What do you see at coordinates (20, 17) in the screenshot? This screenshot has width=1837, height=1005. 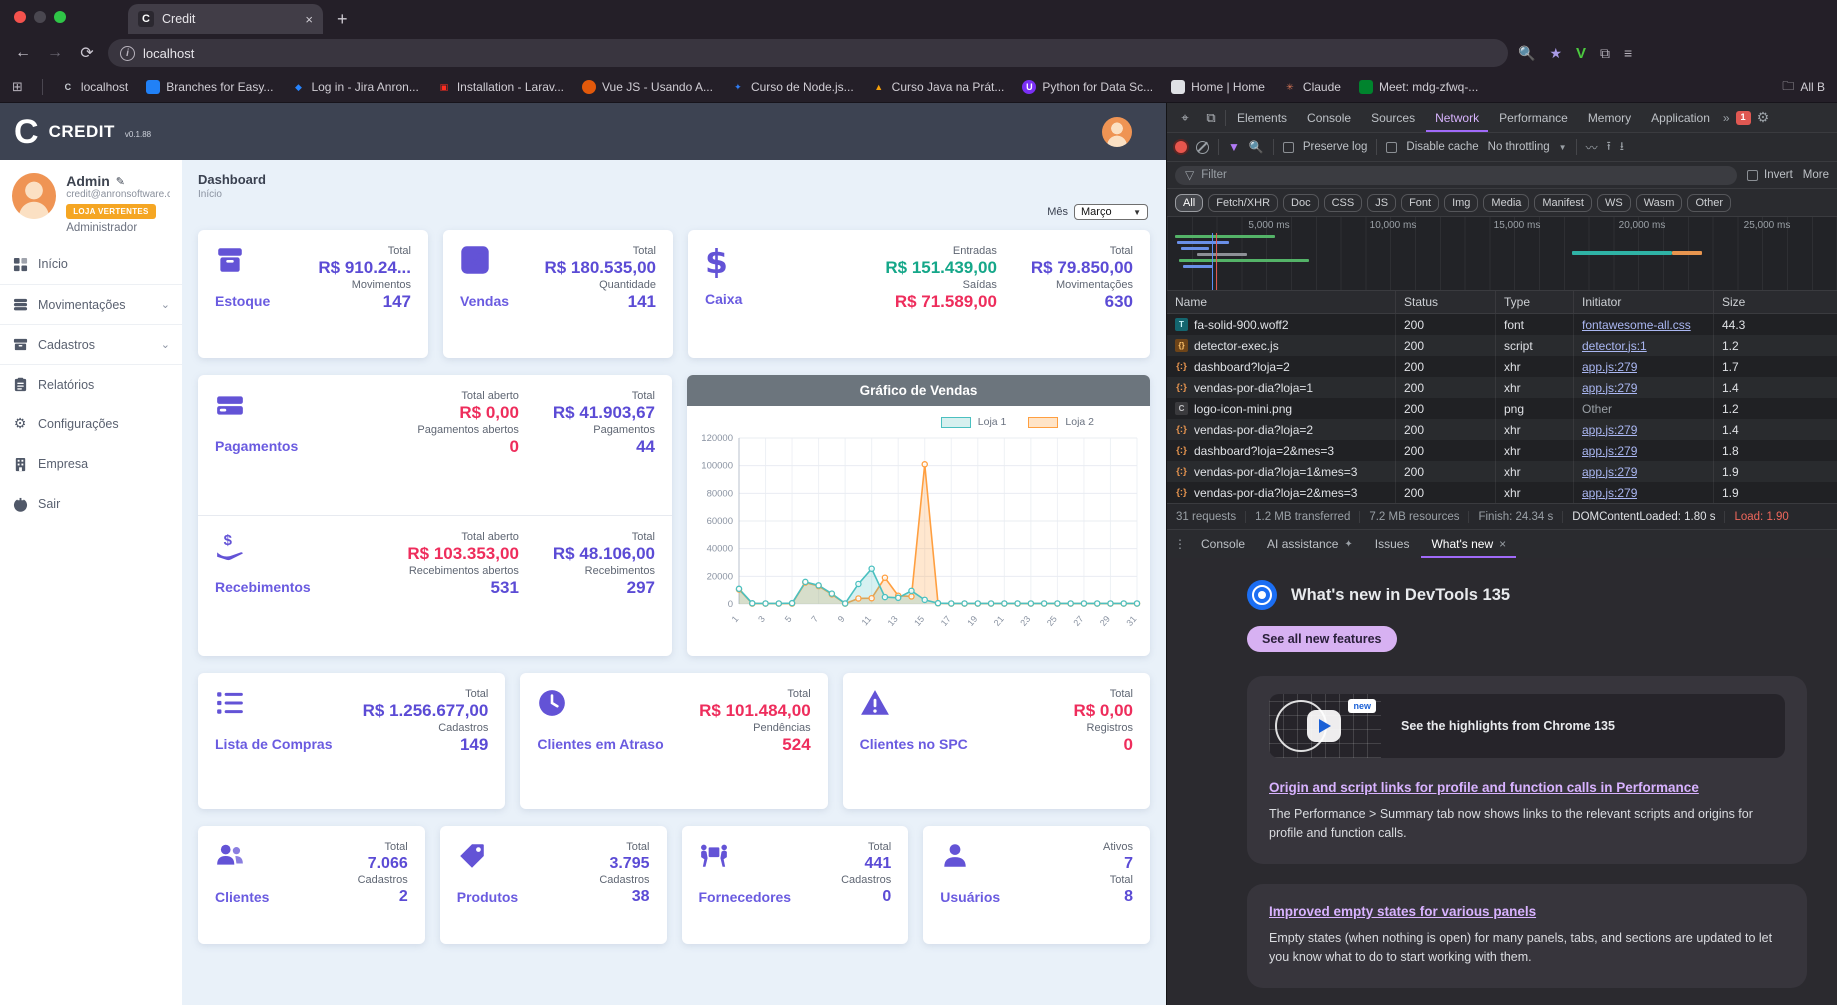 I see `close-window-button` at bounding box center [20, 17].